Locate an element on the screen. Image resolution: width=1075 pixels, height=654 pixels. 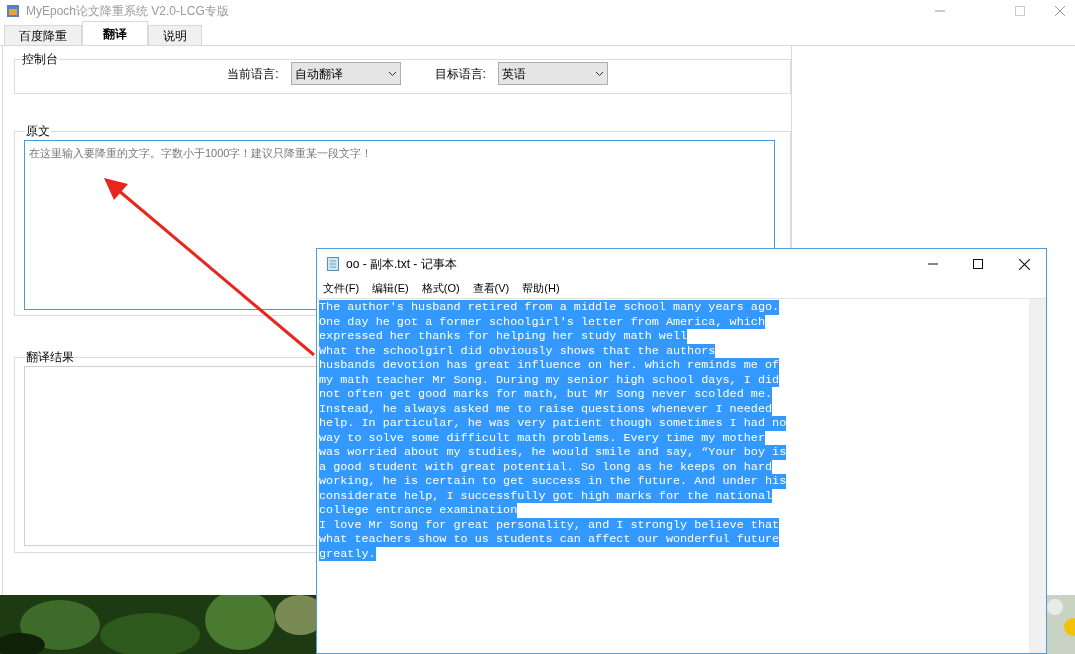
field-label: 当前语言: is located at coordinates (253, 74).